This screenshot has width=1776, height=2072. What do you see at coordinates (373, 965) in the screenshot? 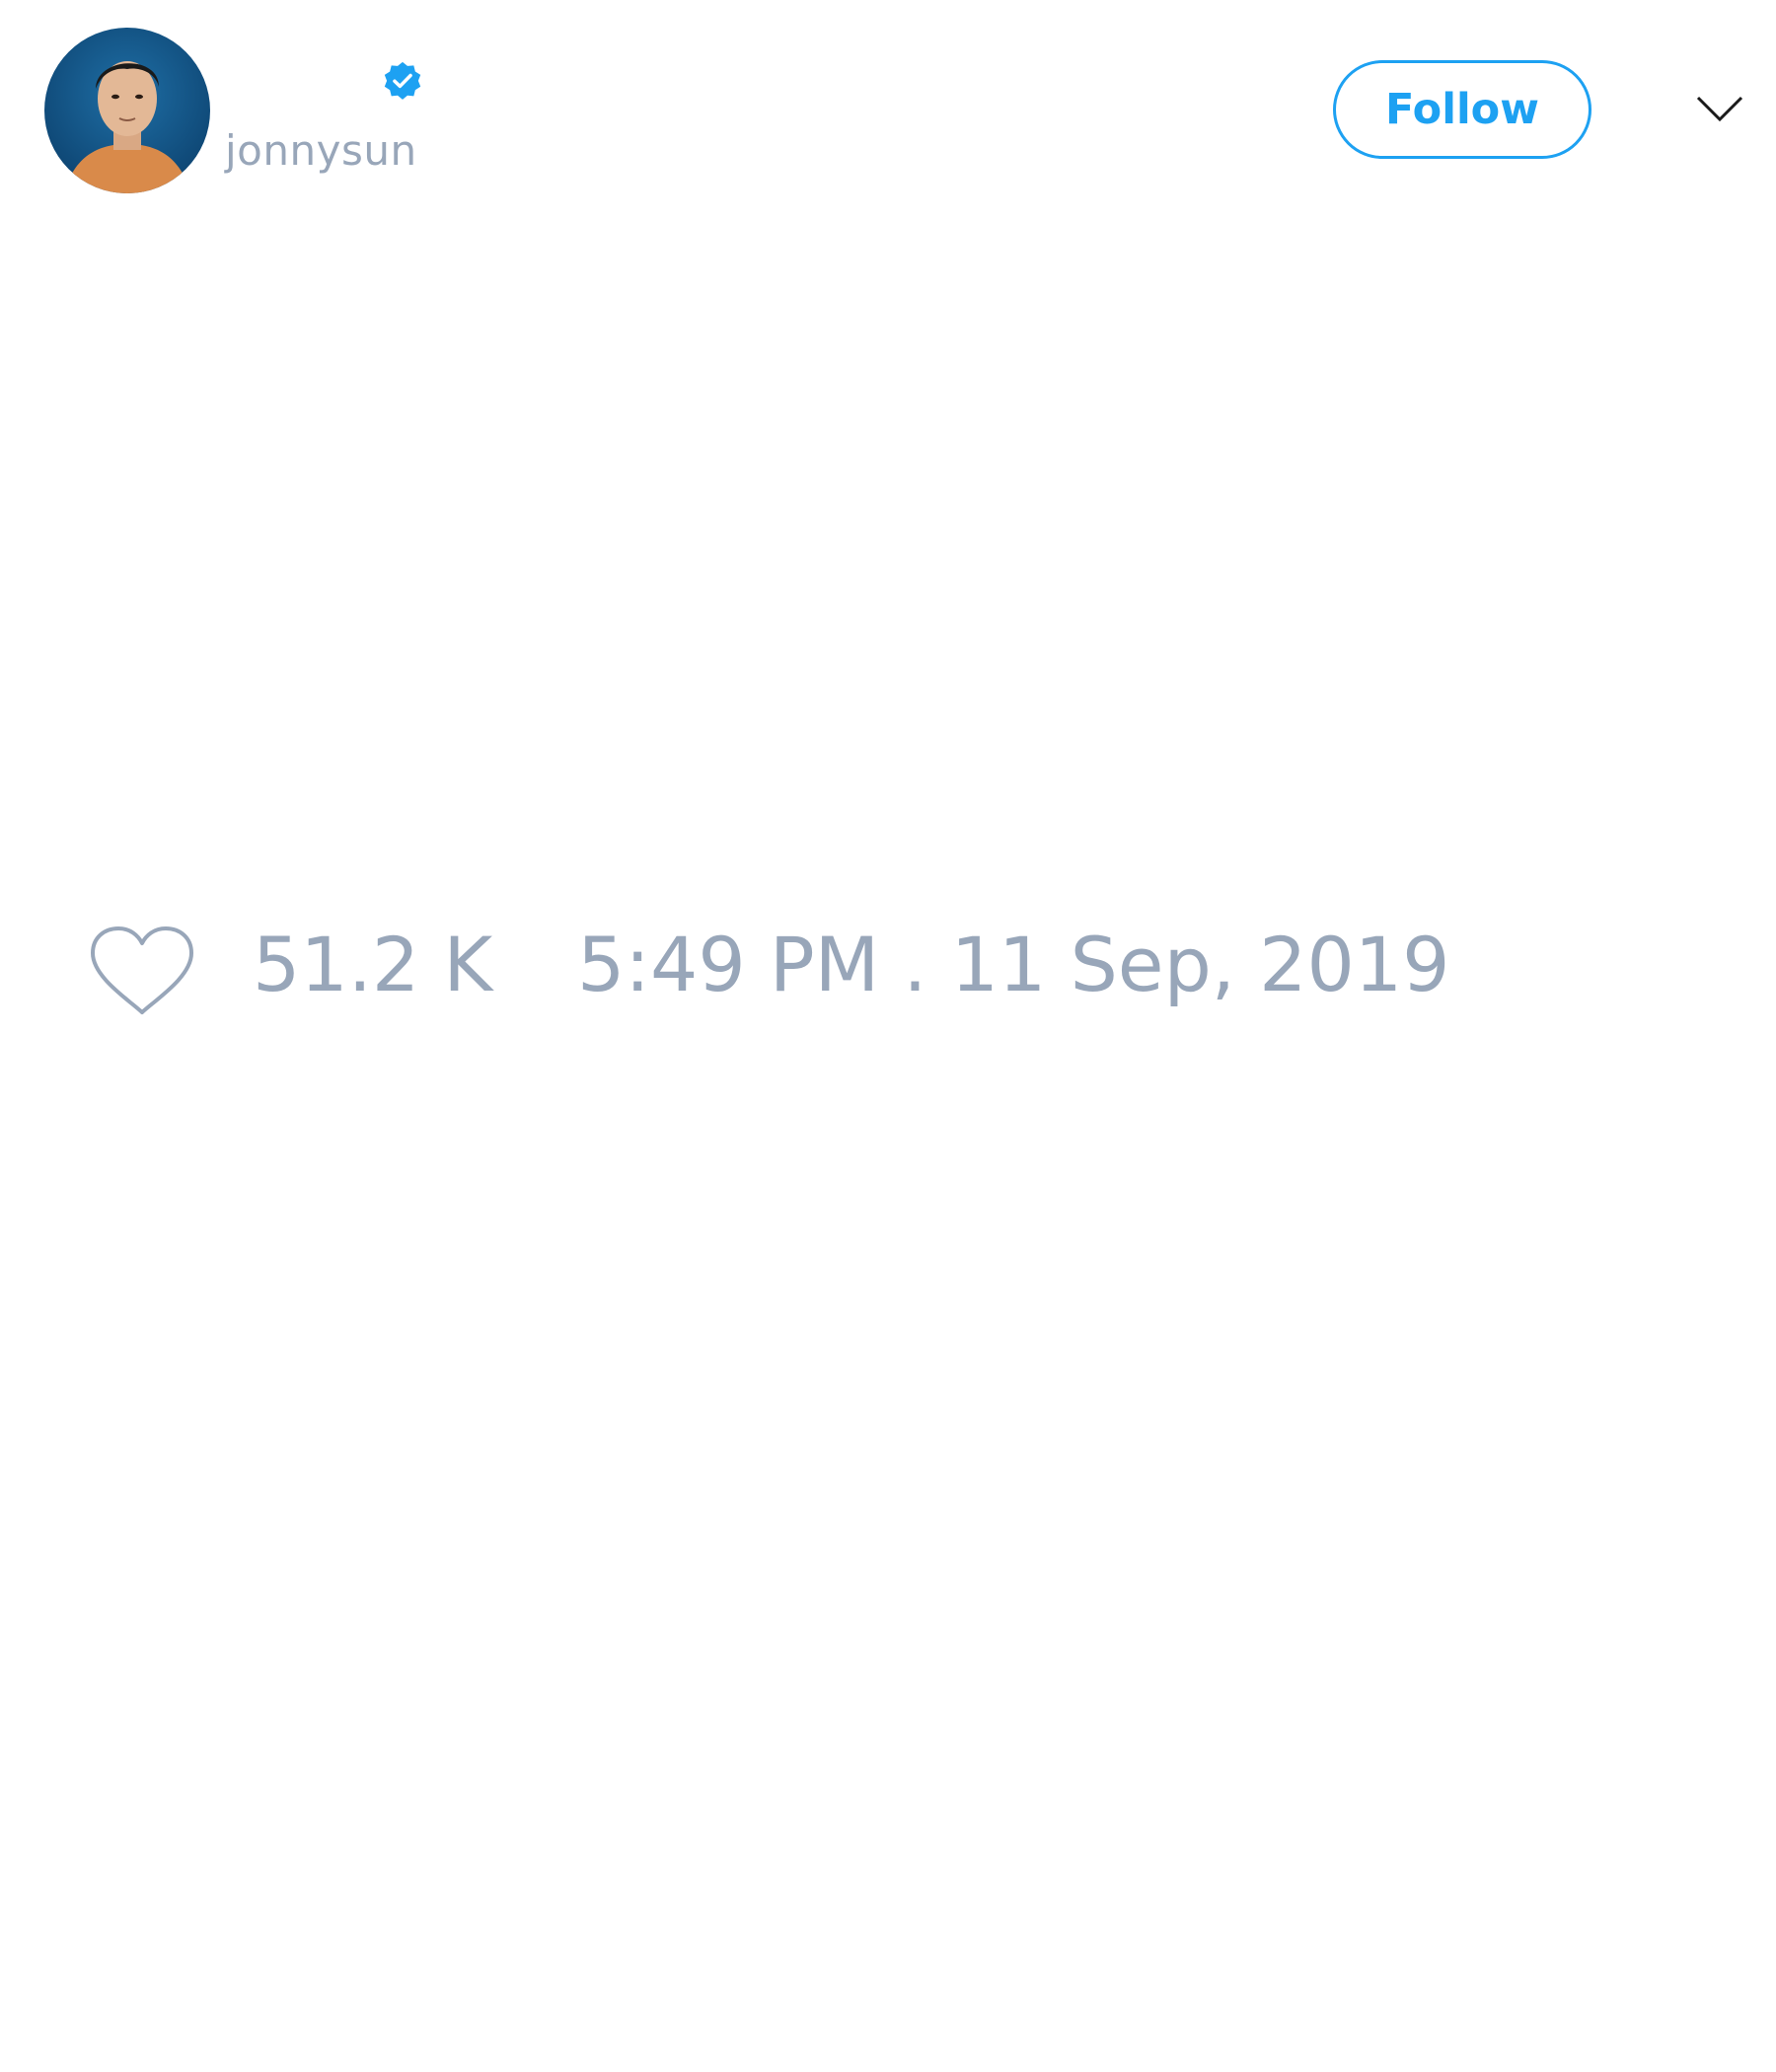
I see `like-count: 51.2 K` at bounding box center [373, 965].